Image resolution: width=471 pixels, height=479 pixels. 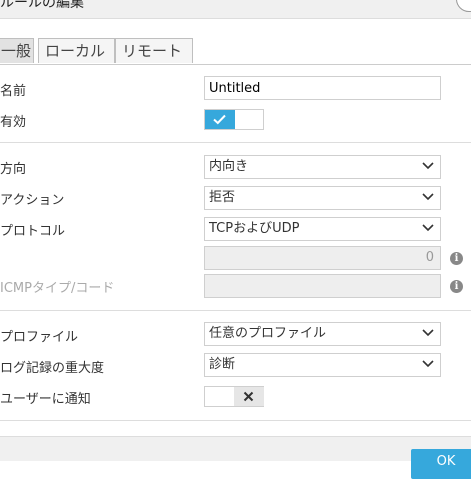 I want to click on action-value: 拒否, so click(x=222, y=197).